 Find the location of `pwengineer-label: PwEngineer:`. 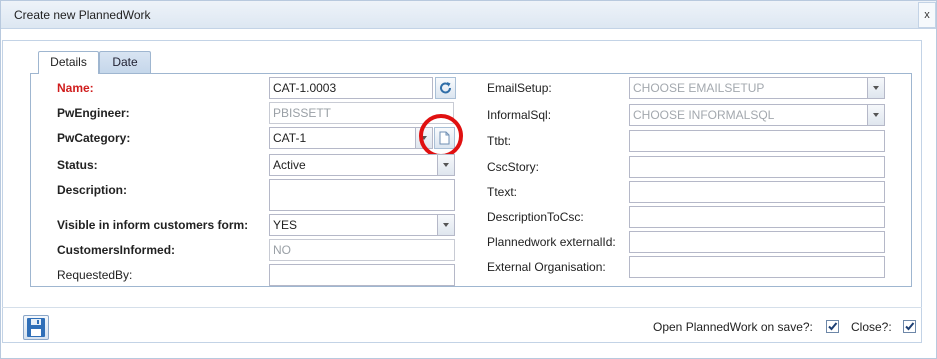

pwengineer-label: PwEngineer: is located at coordinates (93, 113).